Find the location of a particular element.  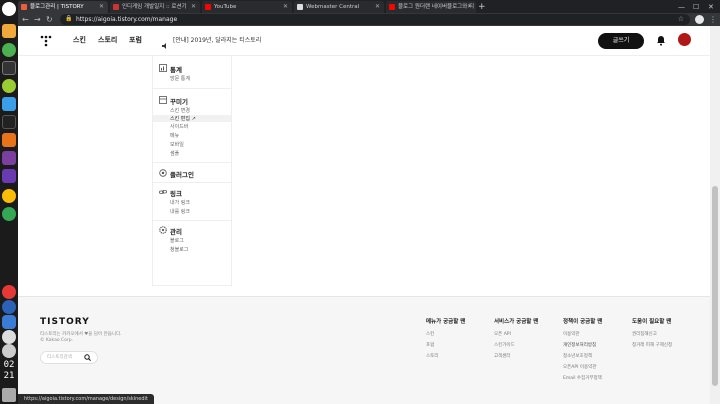

back-icon: ← is located at coordinates (25, 19).